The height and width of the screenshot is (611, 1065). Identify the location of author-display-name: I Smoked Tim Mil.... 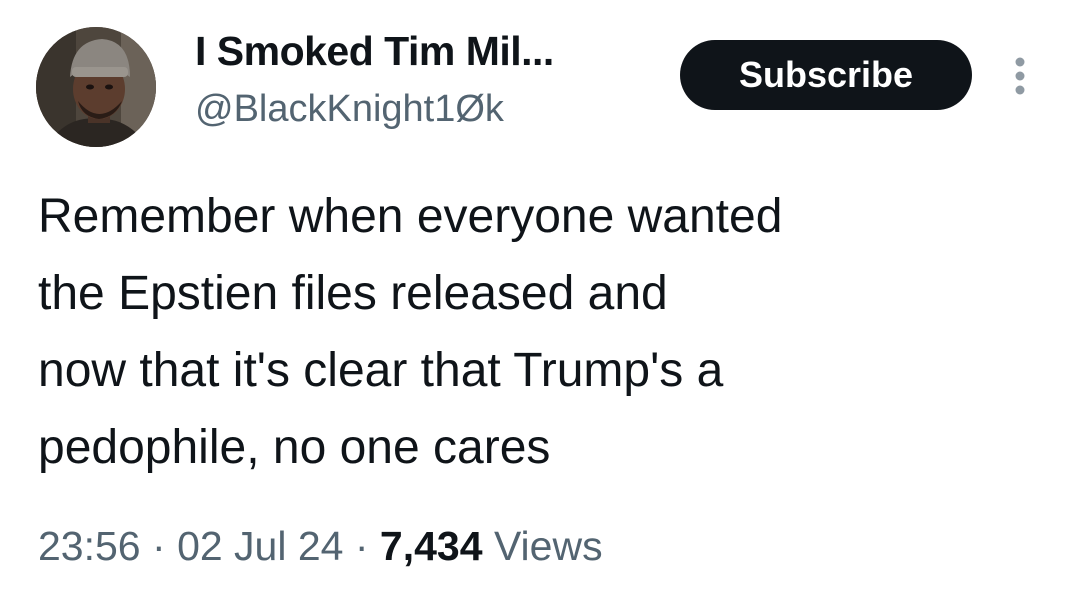
(374, 51).